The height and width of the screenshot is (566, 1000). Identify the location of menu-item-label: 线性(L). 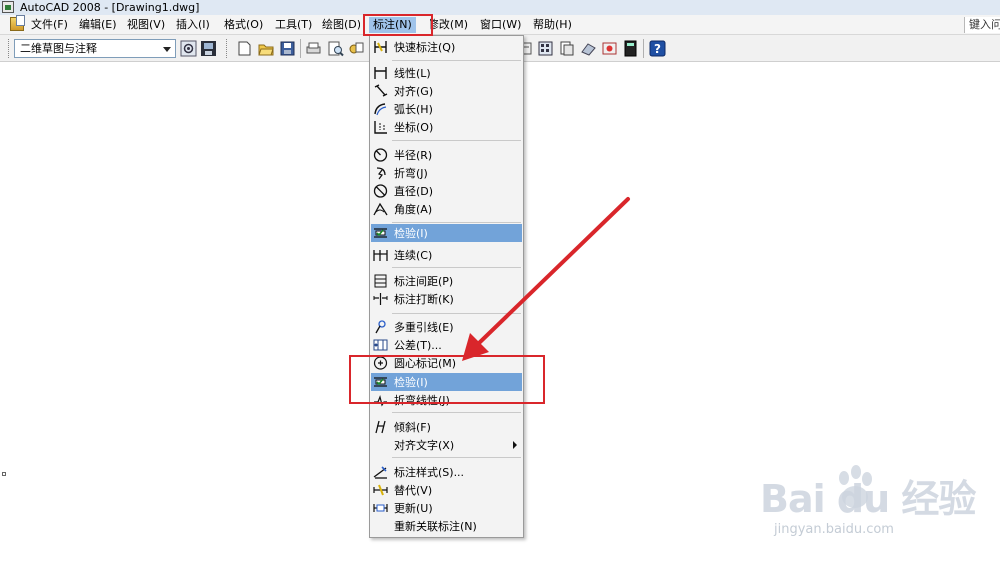
(412, 73).